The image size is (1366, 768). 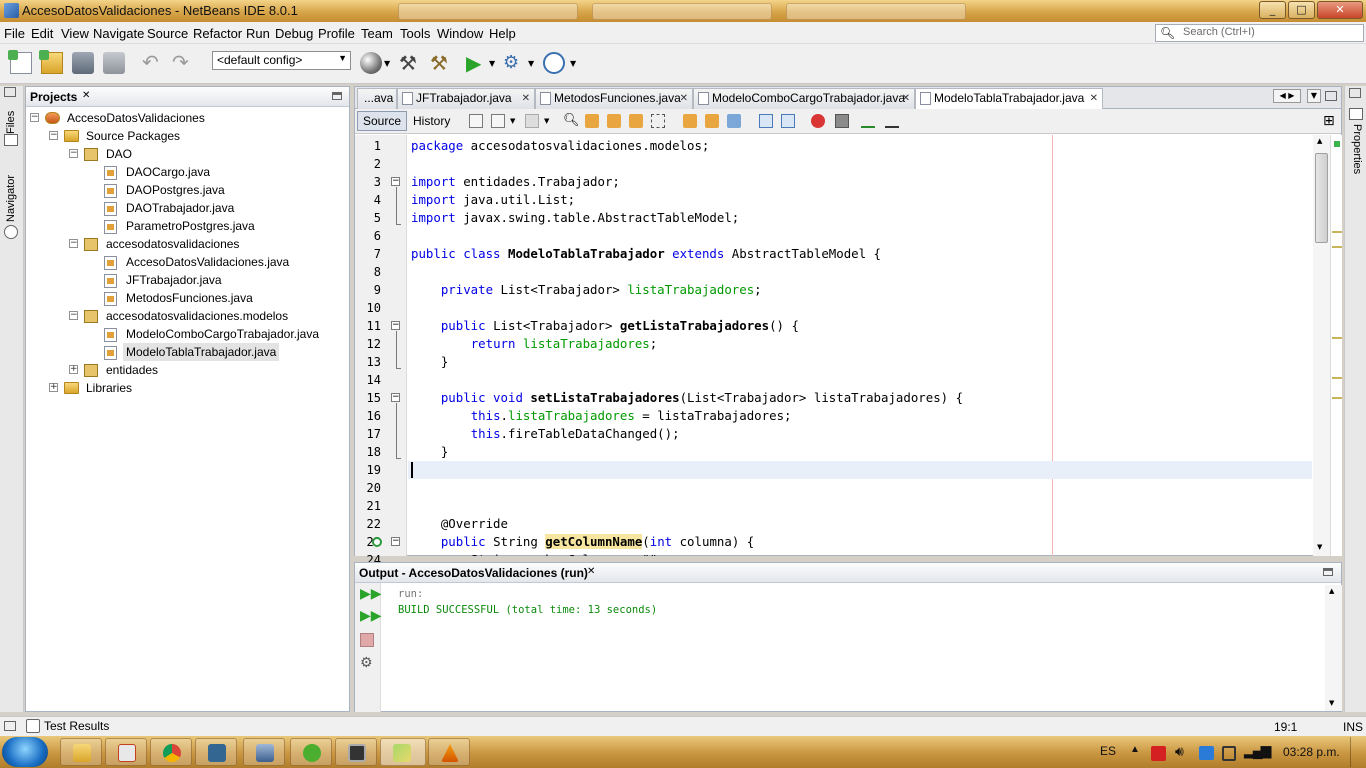 I want to click on open-project-icon, so click(x=83, y=63).